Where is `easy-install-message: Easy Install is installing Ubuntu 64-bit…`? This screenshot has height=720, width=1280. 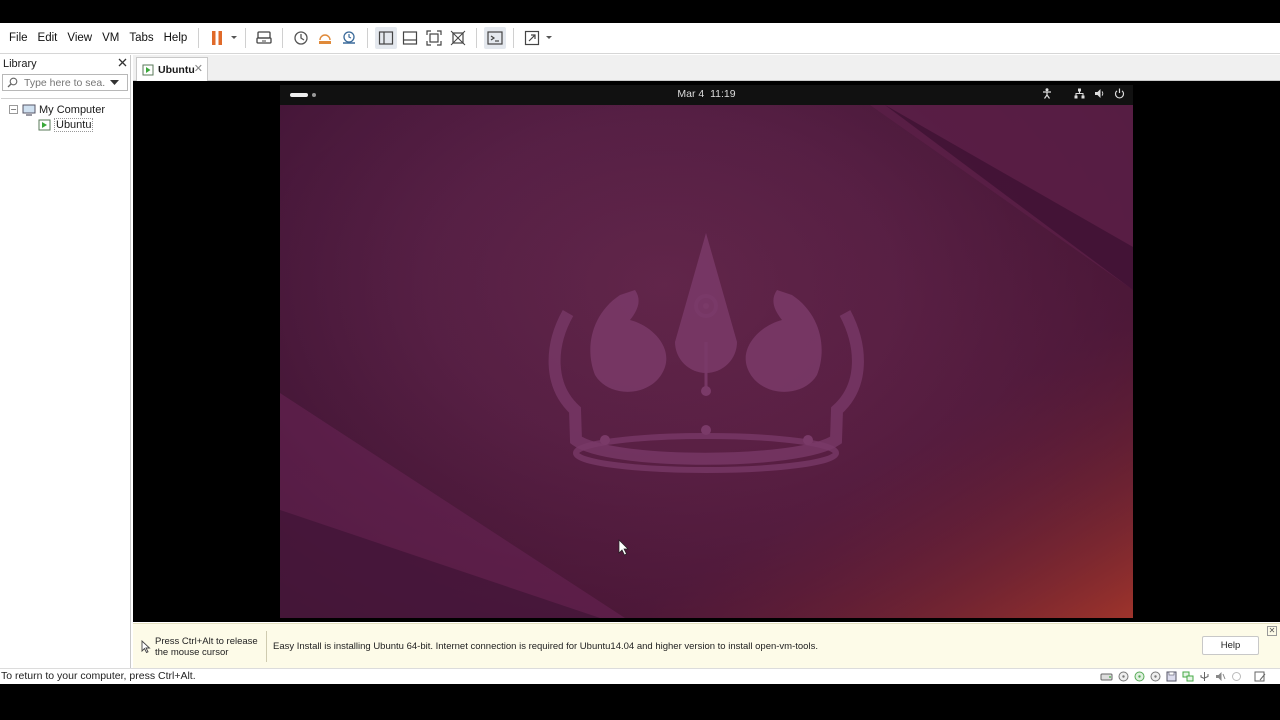
easy-install-message: Easy Install is installing Ubuntu 64-bit… is located at coordinates (545, 646).